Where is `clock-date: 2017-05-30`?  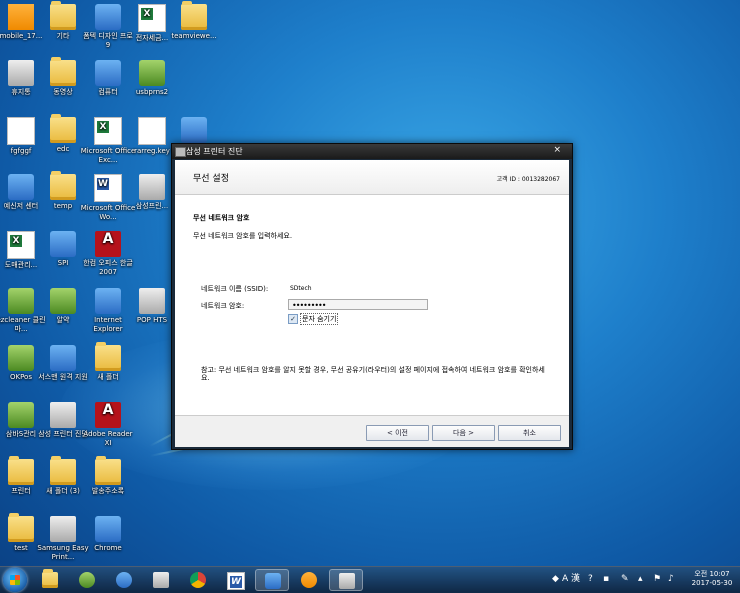 clock-date: 2017-05-30 is located at coordinates (712, 583).